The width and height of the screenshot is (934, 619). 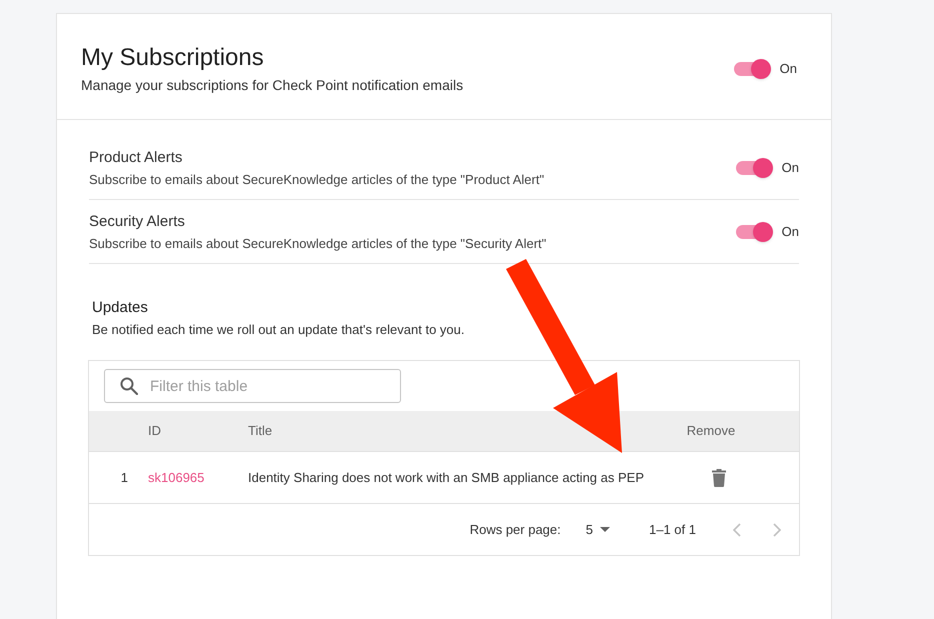 I want to click on caret-down-icon, so click(x=605, y=529).